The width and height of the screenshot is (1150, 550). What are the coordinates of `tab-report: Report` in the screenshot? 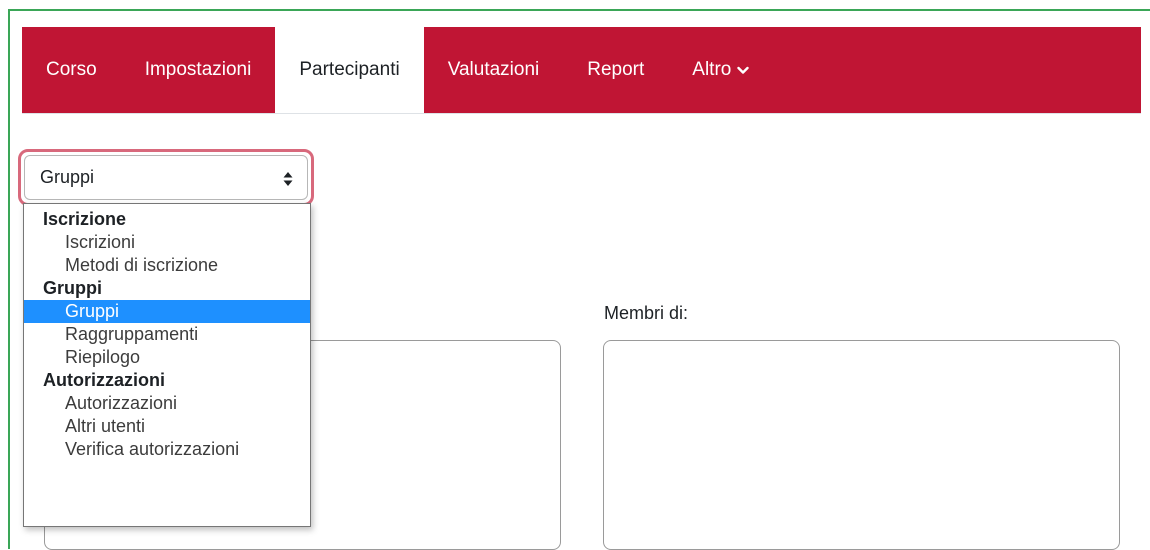 It's located at (615, 70).